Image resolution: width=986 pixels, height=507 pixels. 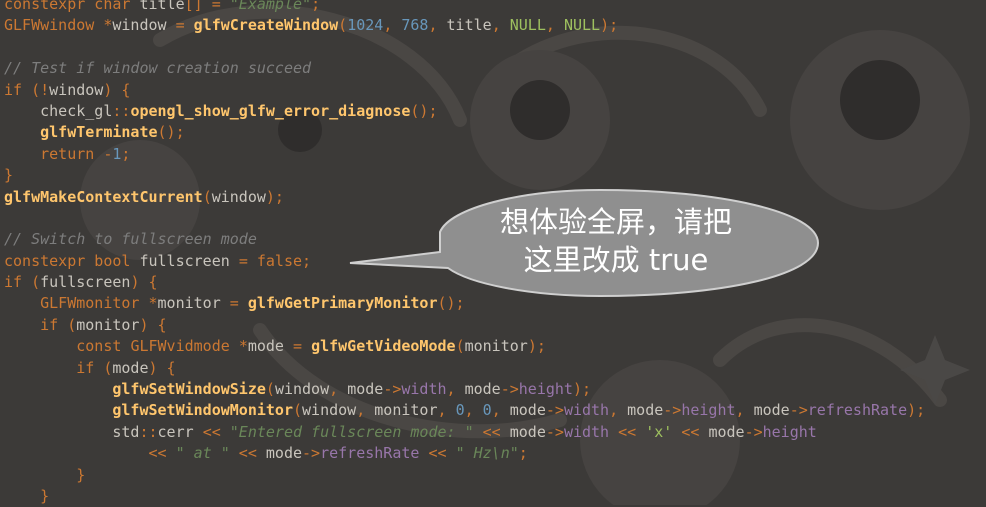 What do you see at coordinates (415, 25) in the screenshot?
I see `code-token: 768` at bounding box center [415, 25].